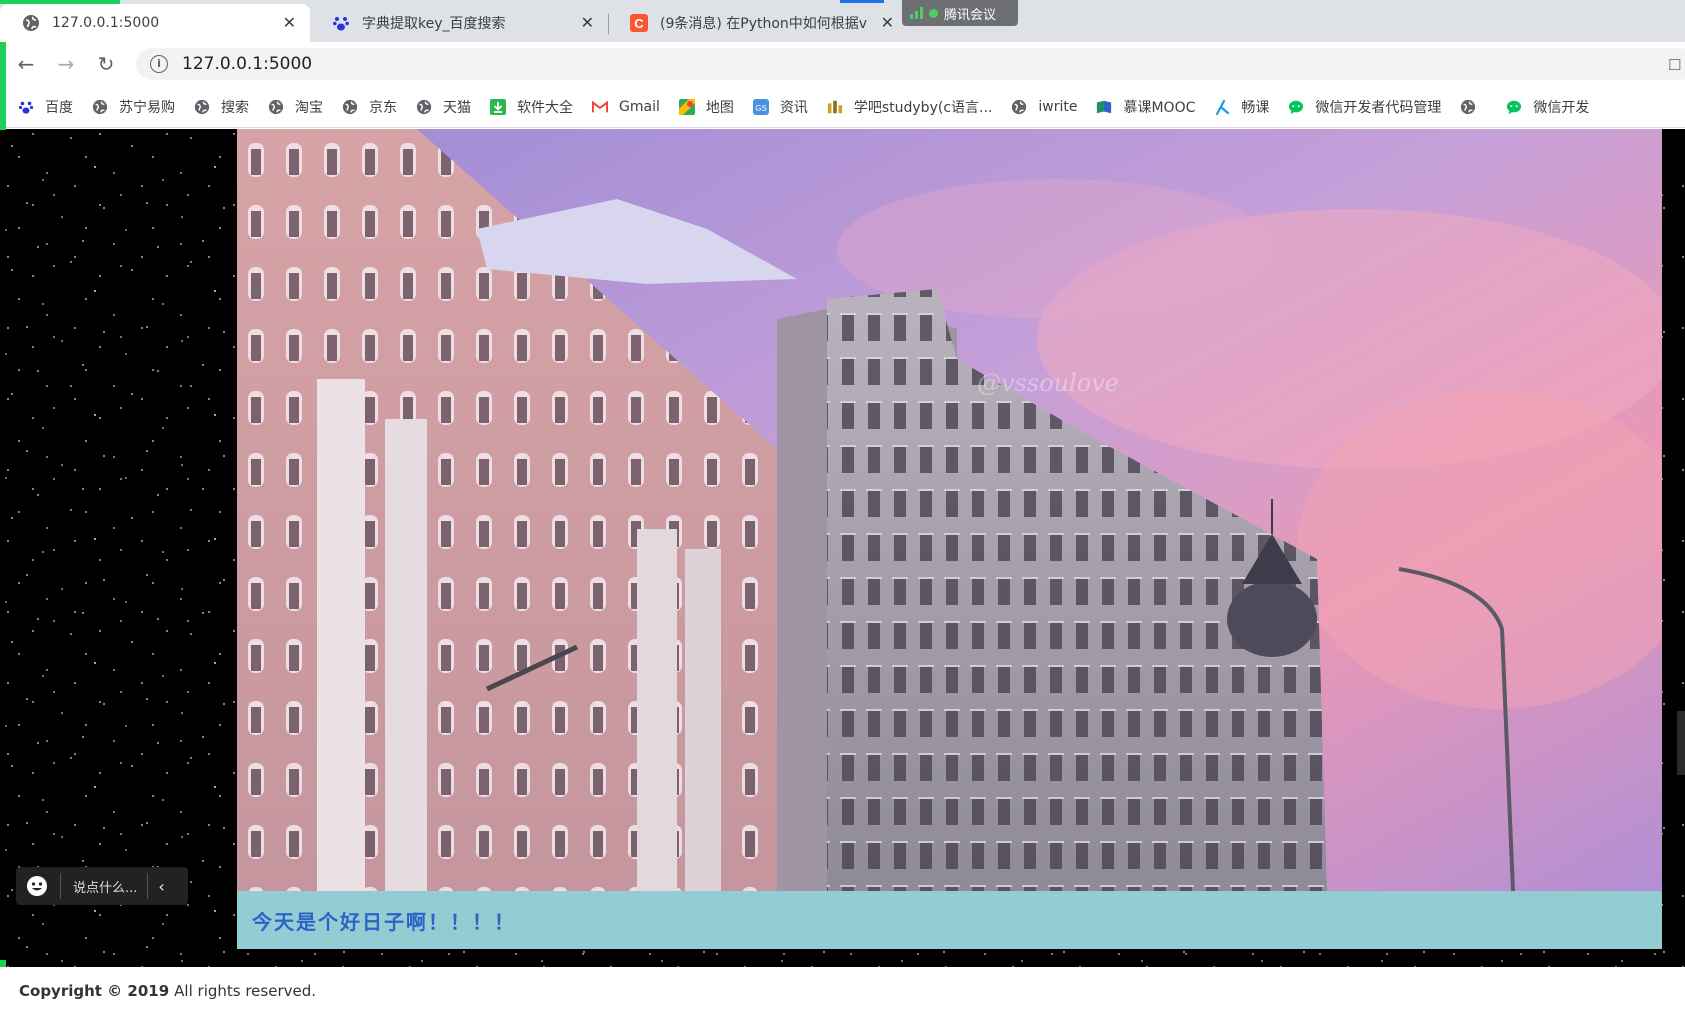  What do you see at coordinates (247, 64) in the screenshot?
I see `address-url: 127.0.0.1:5000` at bounding box center [247, 64].